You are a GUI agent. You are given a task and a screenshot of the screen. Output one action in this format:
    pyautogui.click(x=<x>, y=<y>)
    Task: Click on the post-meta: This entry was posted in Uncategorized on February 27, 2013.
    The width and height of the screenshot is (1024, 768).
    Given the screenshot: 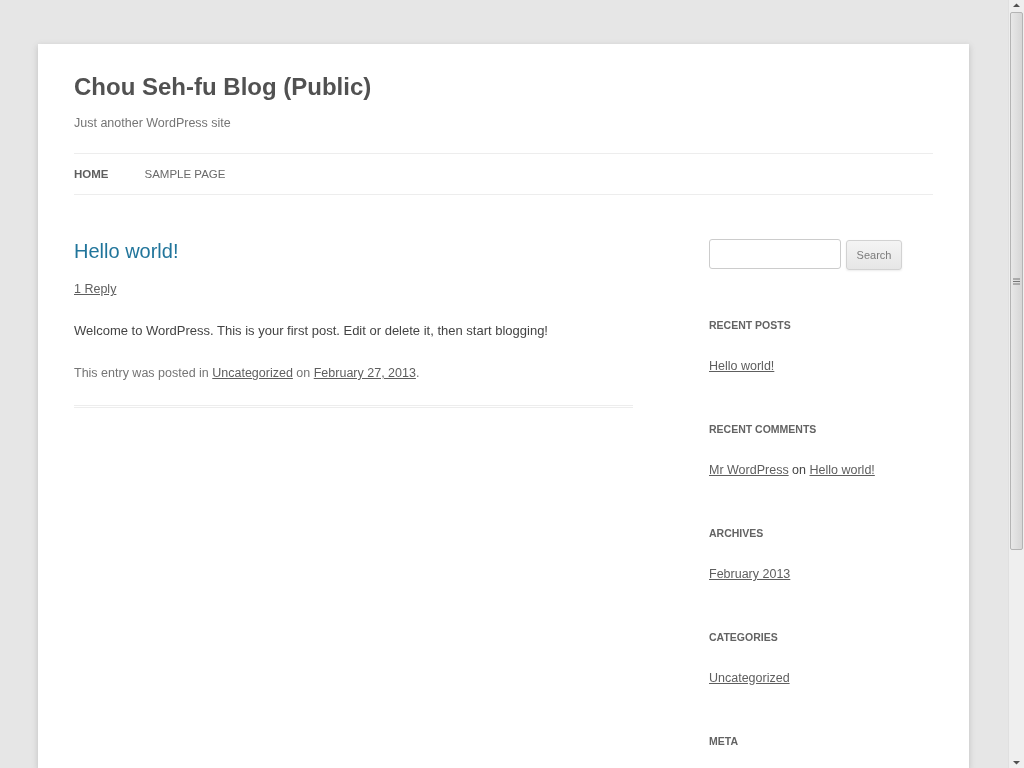 What is the action you would take?
    pyautogui.click(x=247, y=373)
    